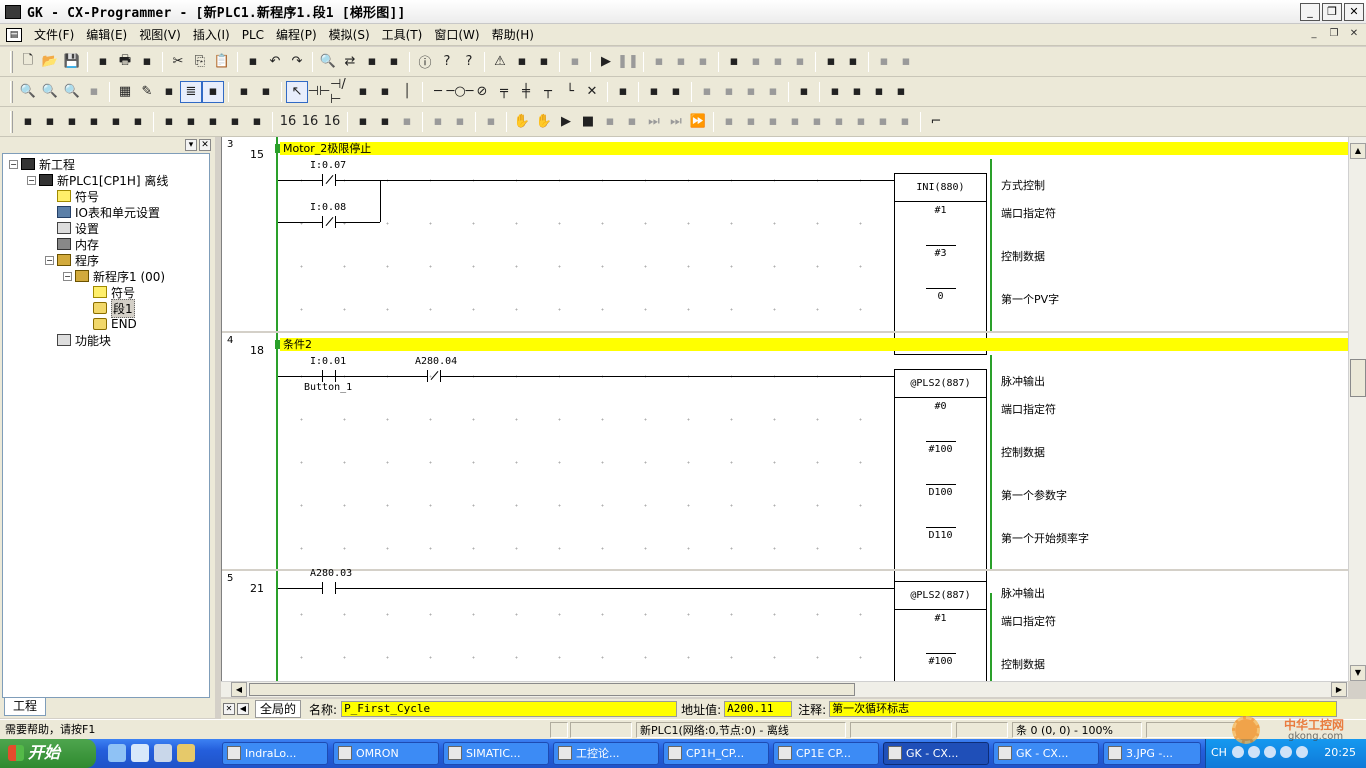  I want to click on edit-rungs-icon: ▪, so click(654, 92).